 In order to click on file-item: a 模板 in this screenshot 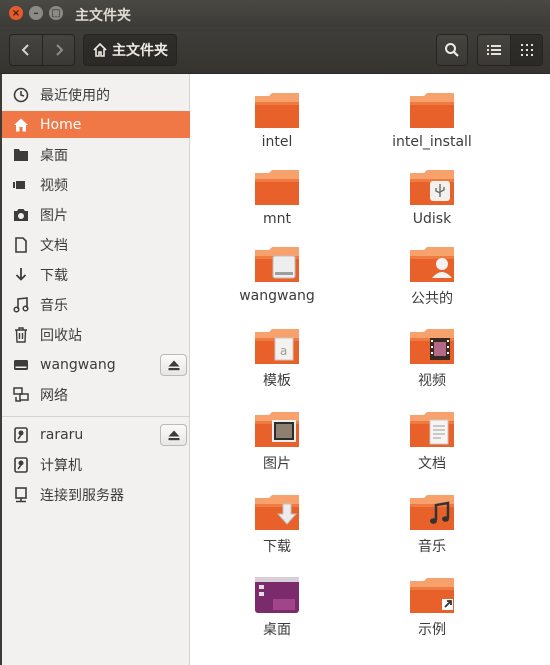, I will do `click(277, 358)`.